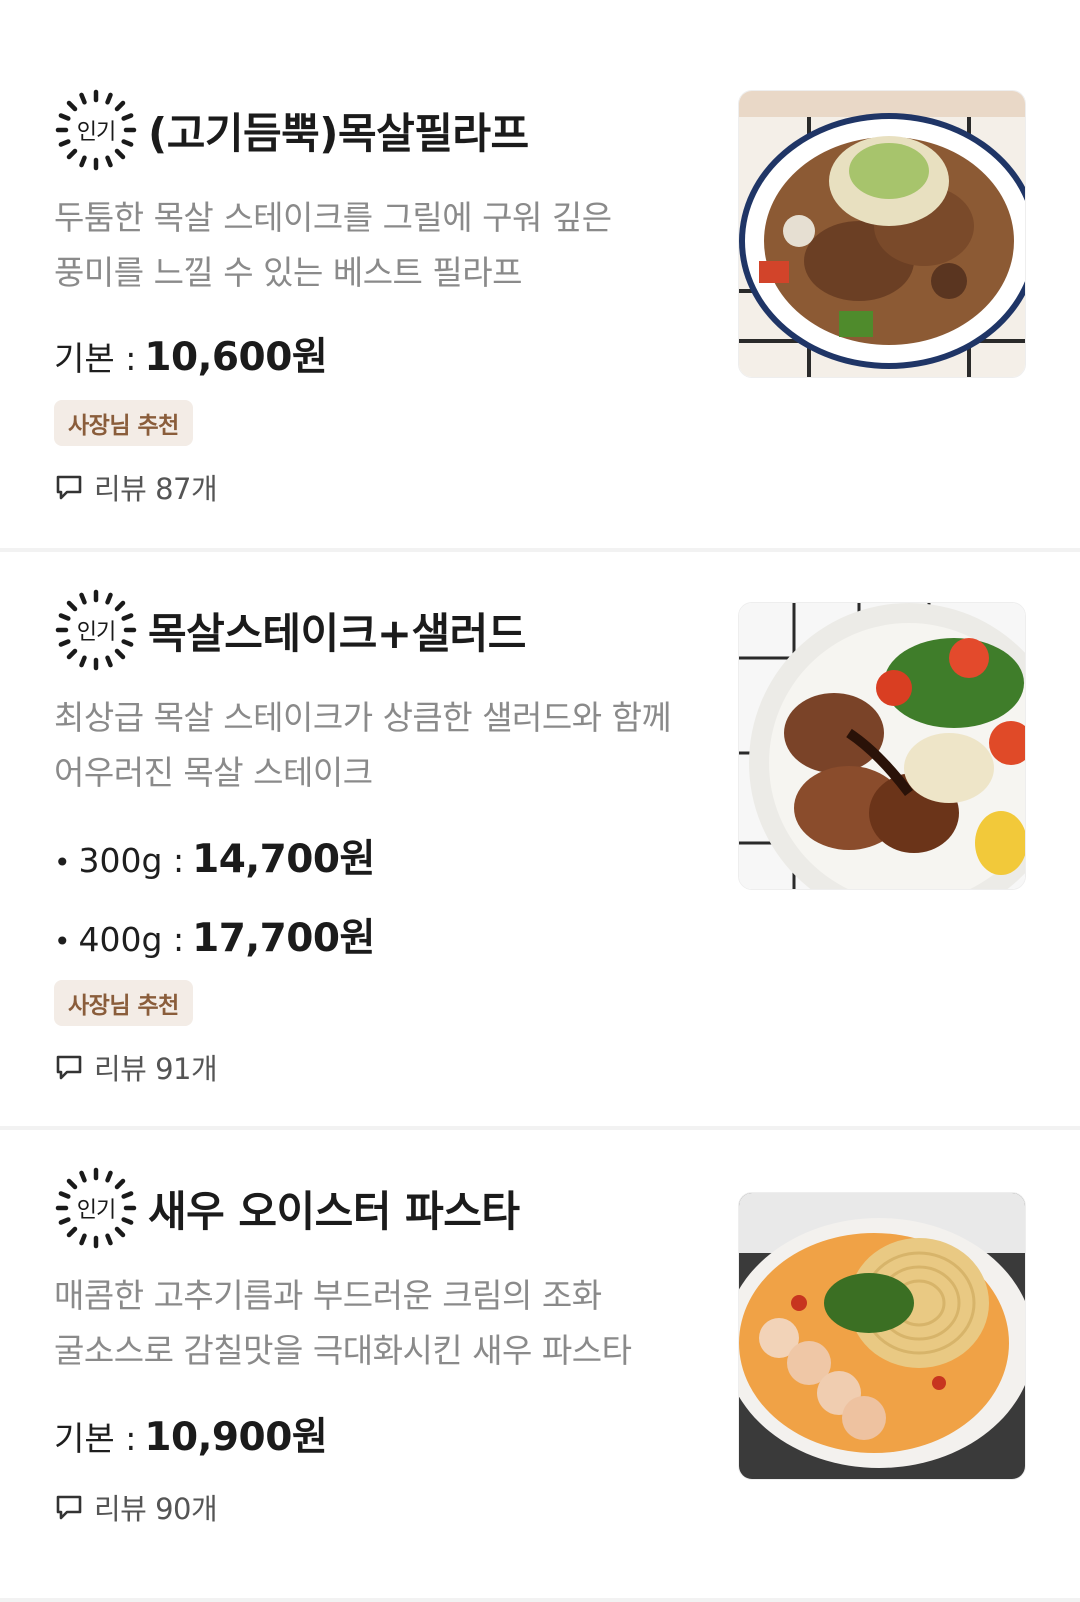 This screenshot has width=1080, height=1602. What do you see at coordinates (334, 1211) in the screenshot?
I see `menu-title: 새우 오이스터 파스타` at bounding box center [334, 1211].